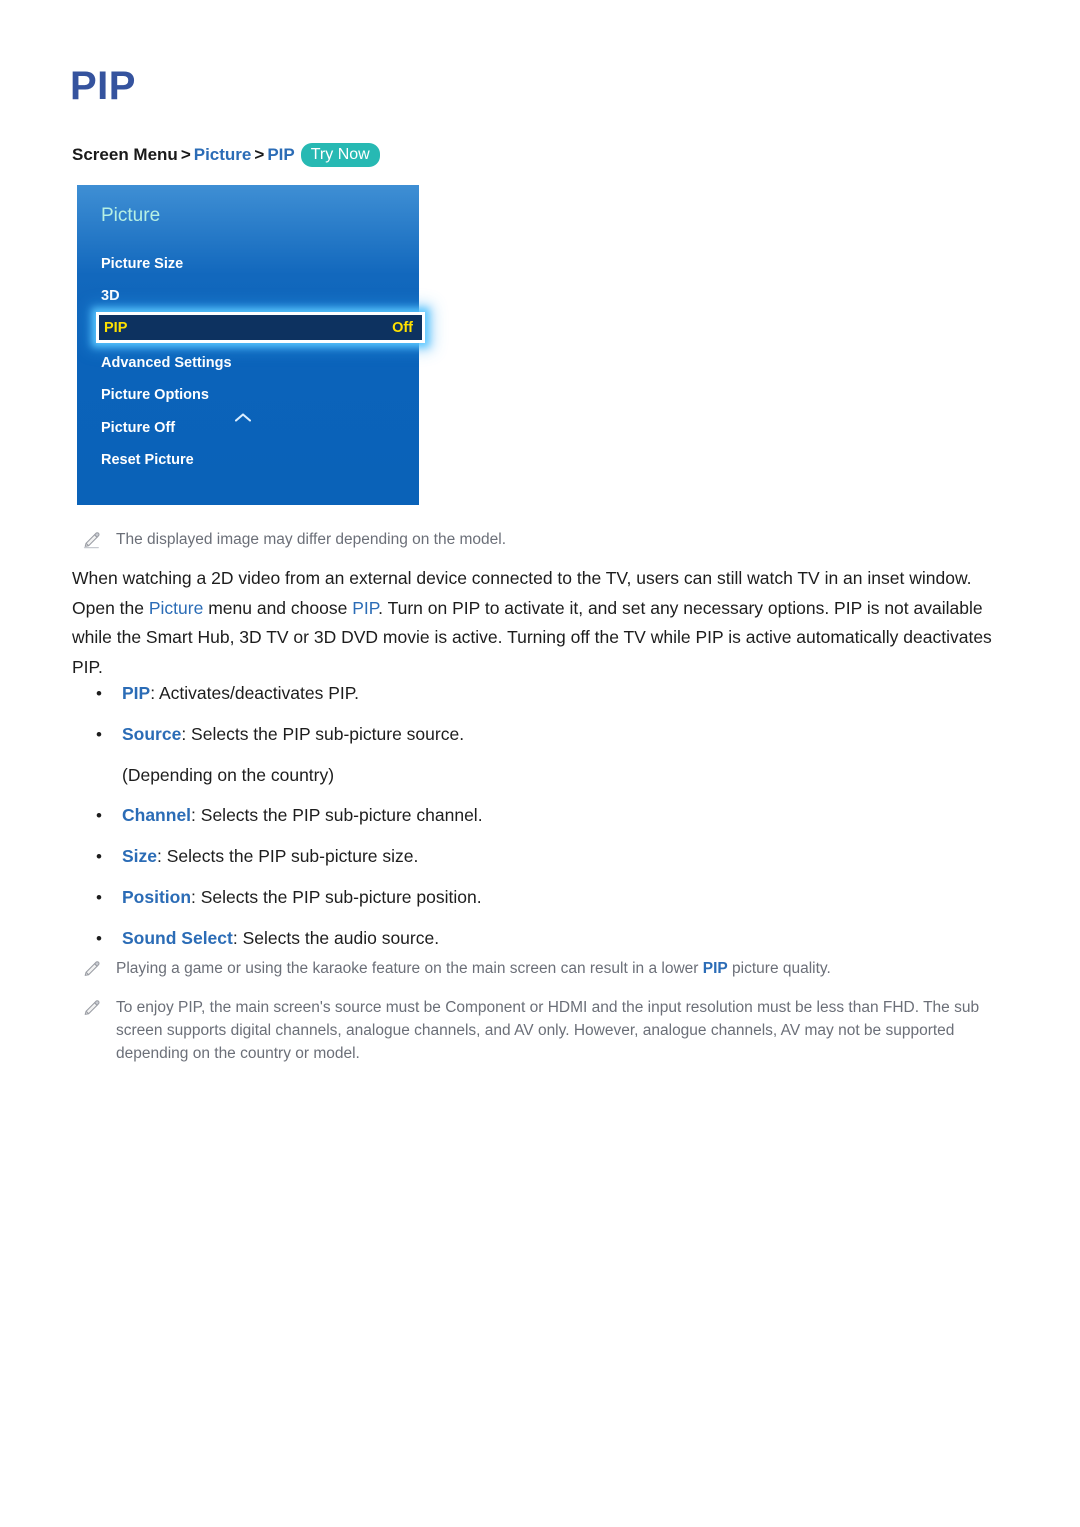  I want to click on list-item-text: Sound Select: Selects the audio source., so click(280, 938).